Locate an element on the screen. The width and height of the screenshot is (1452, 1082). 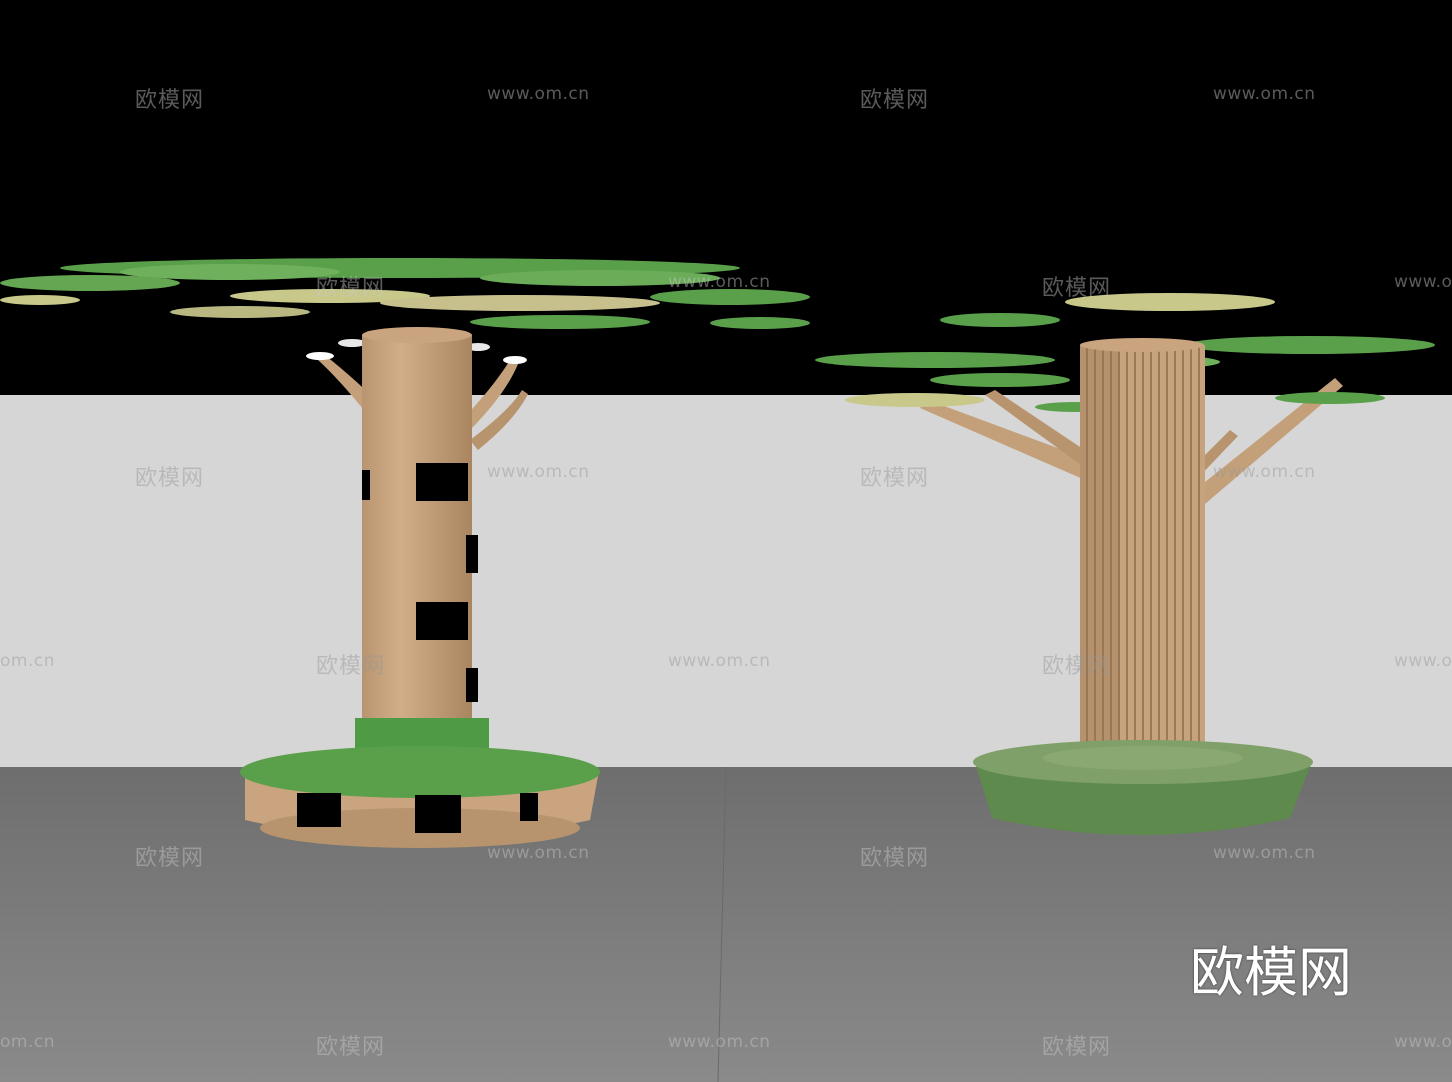
right-trunk-shade is located at coordinates (1100, 552).